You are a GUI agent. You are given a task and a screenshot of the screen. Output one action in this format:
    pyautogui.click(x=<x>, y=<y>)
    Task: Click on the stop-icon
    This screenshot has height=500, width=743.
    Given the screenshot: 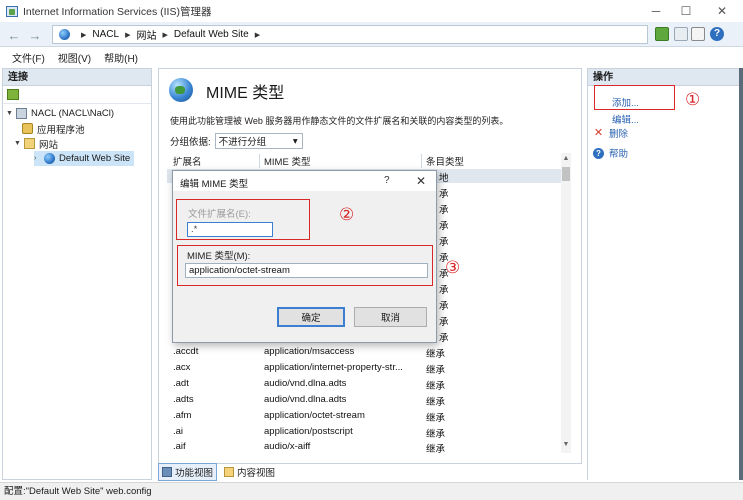 What is the action you would take?
    pyautogui.click(x=681, y=34)
    